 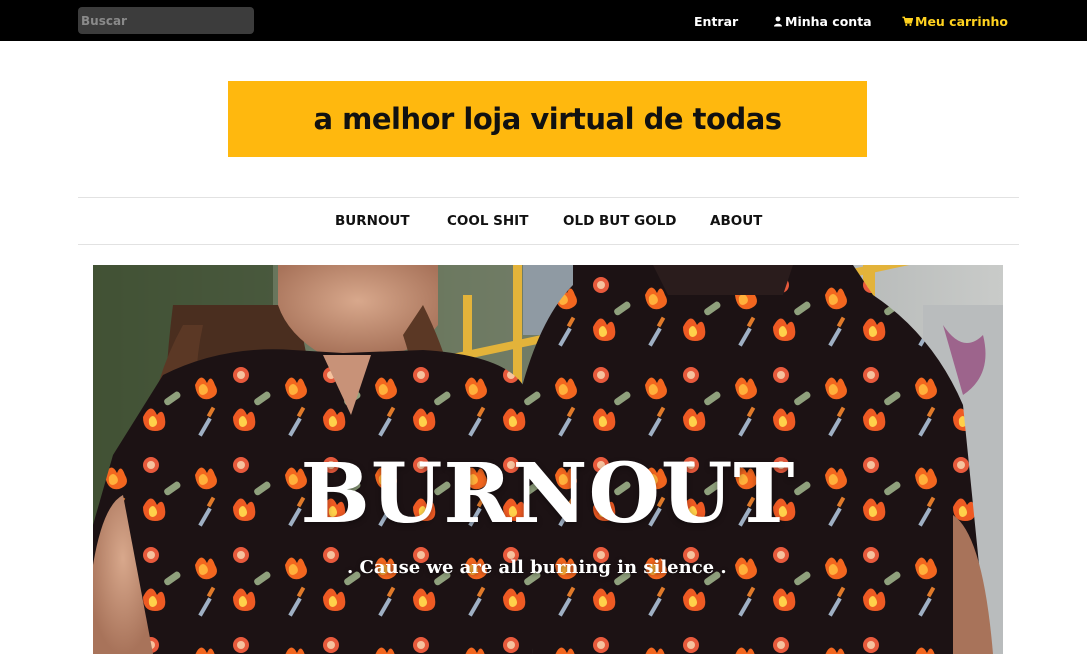 What do you see at coordinates (907, 21) in the screenshot?
I see `cart-icon` at bounding box center [907, 21].